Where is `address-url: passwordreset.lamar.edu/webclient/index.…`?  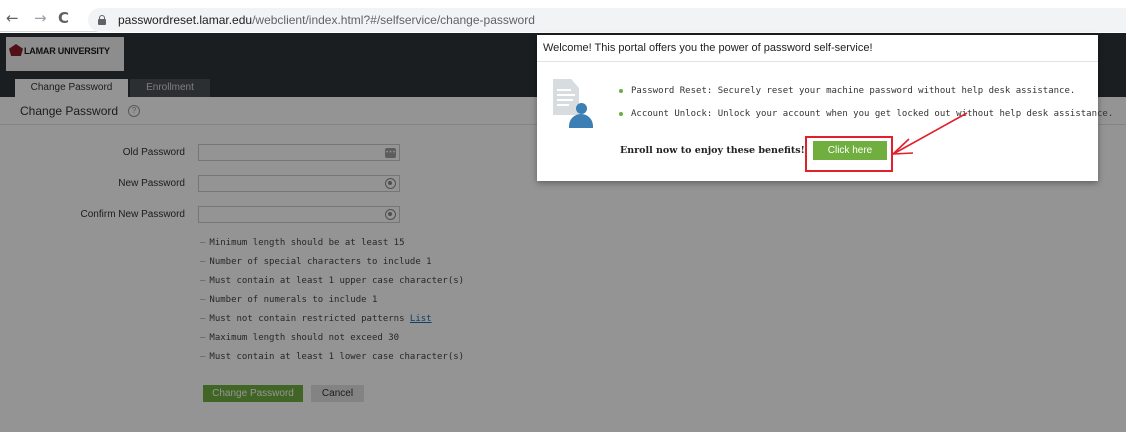 address-url: passwordreset.lamar.edu/webclient/index.… is located at coordinates (326, 20).